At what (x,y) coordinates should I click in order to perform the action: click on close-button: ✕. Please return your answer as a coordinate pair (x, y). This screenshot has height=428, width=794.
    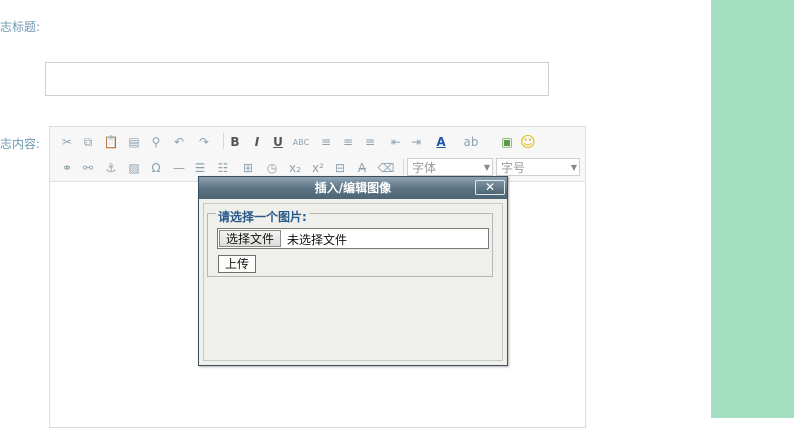
    Looking at the image, I should click on (490, 187).